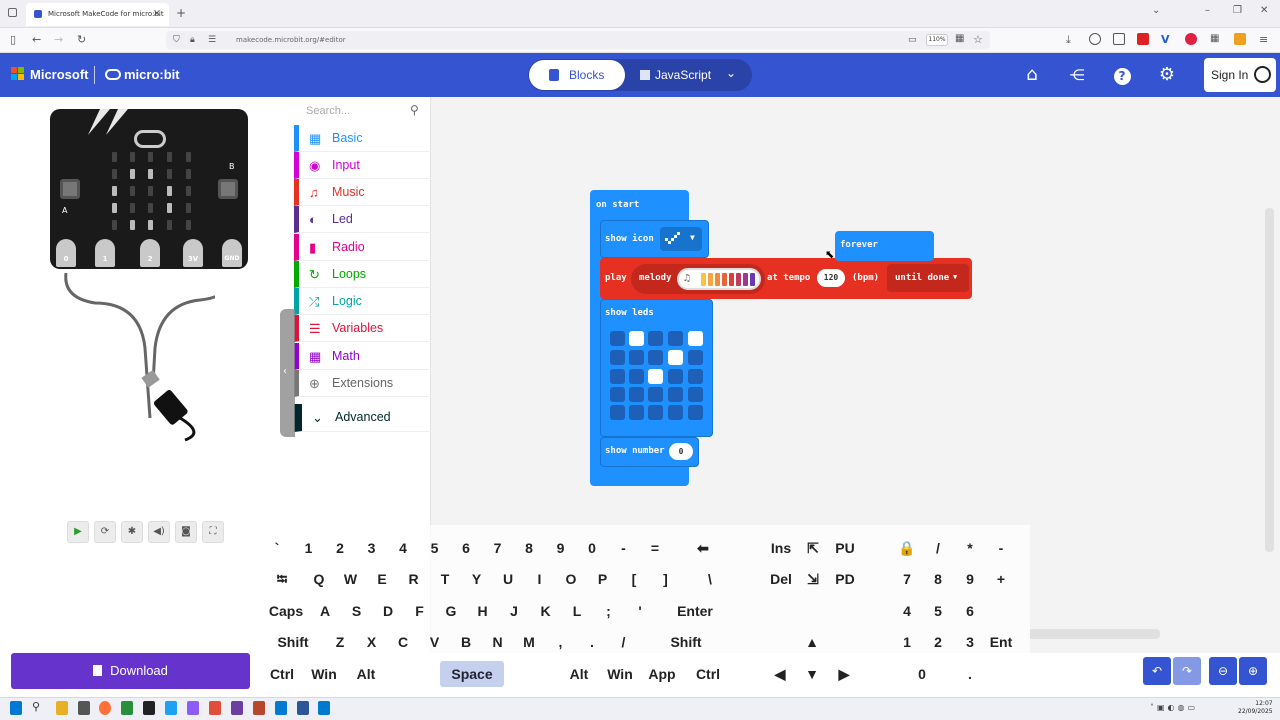 Image resolution: width=1280 pixels, height=720 pixels. Describe the element at coordinates (844, 674) in the screenshot. I see `key: ▶` at that location.